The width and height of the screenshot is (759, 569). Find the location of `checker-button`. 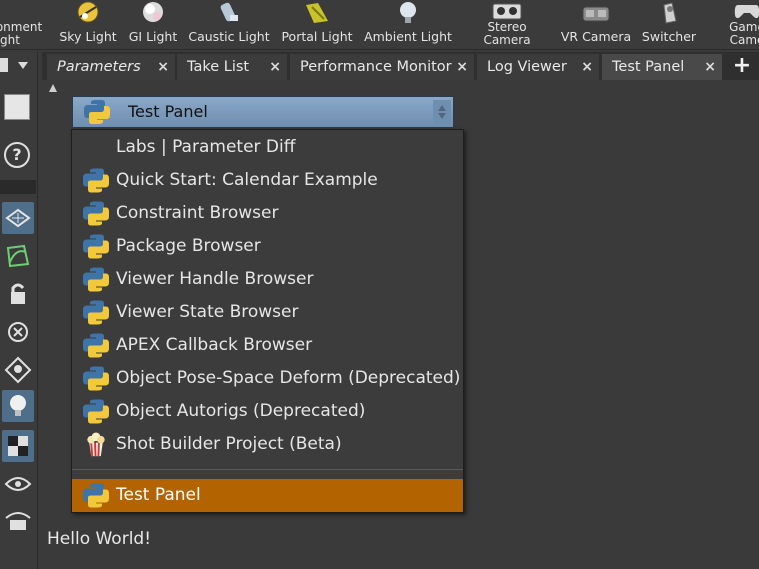

checker-button is located at coordinates (18, 446).